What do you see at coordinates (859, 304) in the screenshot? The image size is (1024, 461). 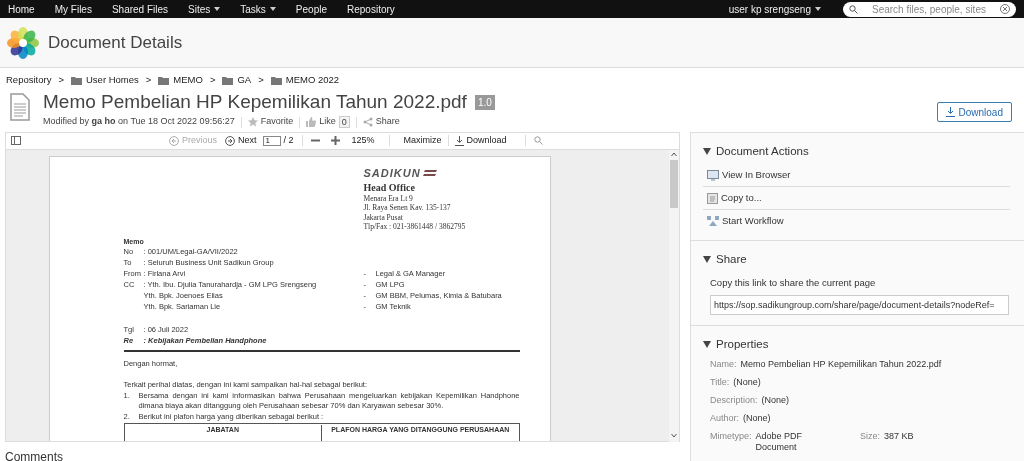 I see `share-link-field: https://sop.sadikungroup.com/share/page/document-details?nodeRef=` at bounding box center [859, 304].